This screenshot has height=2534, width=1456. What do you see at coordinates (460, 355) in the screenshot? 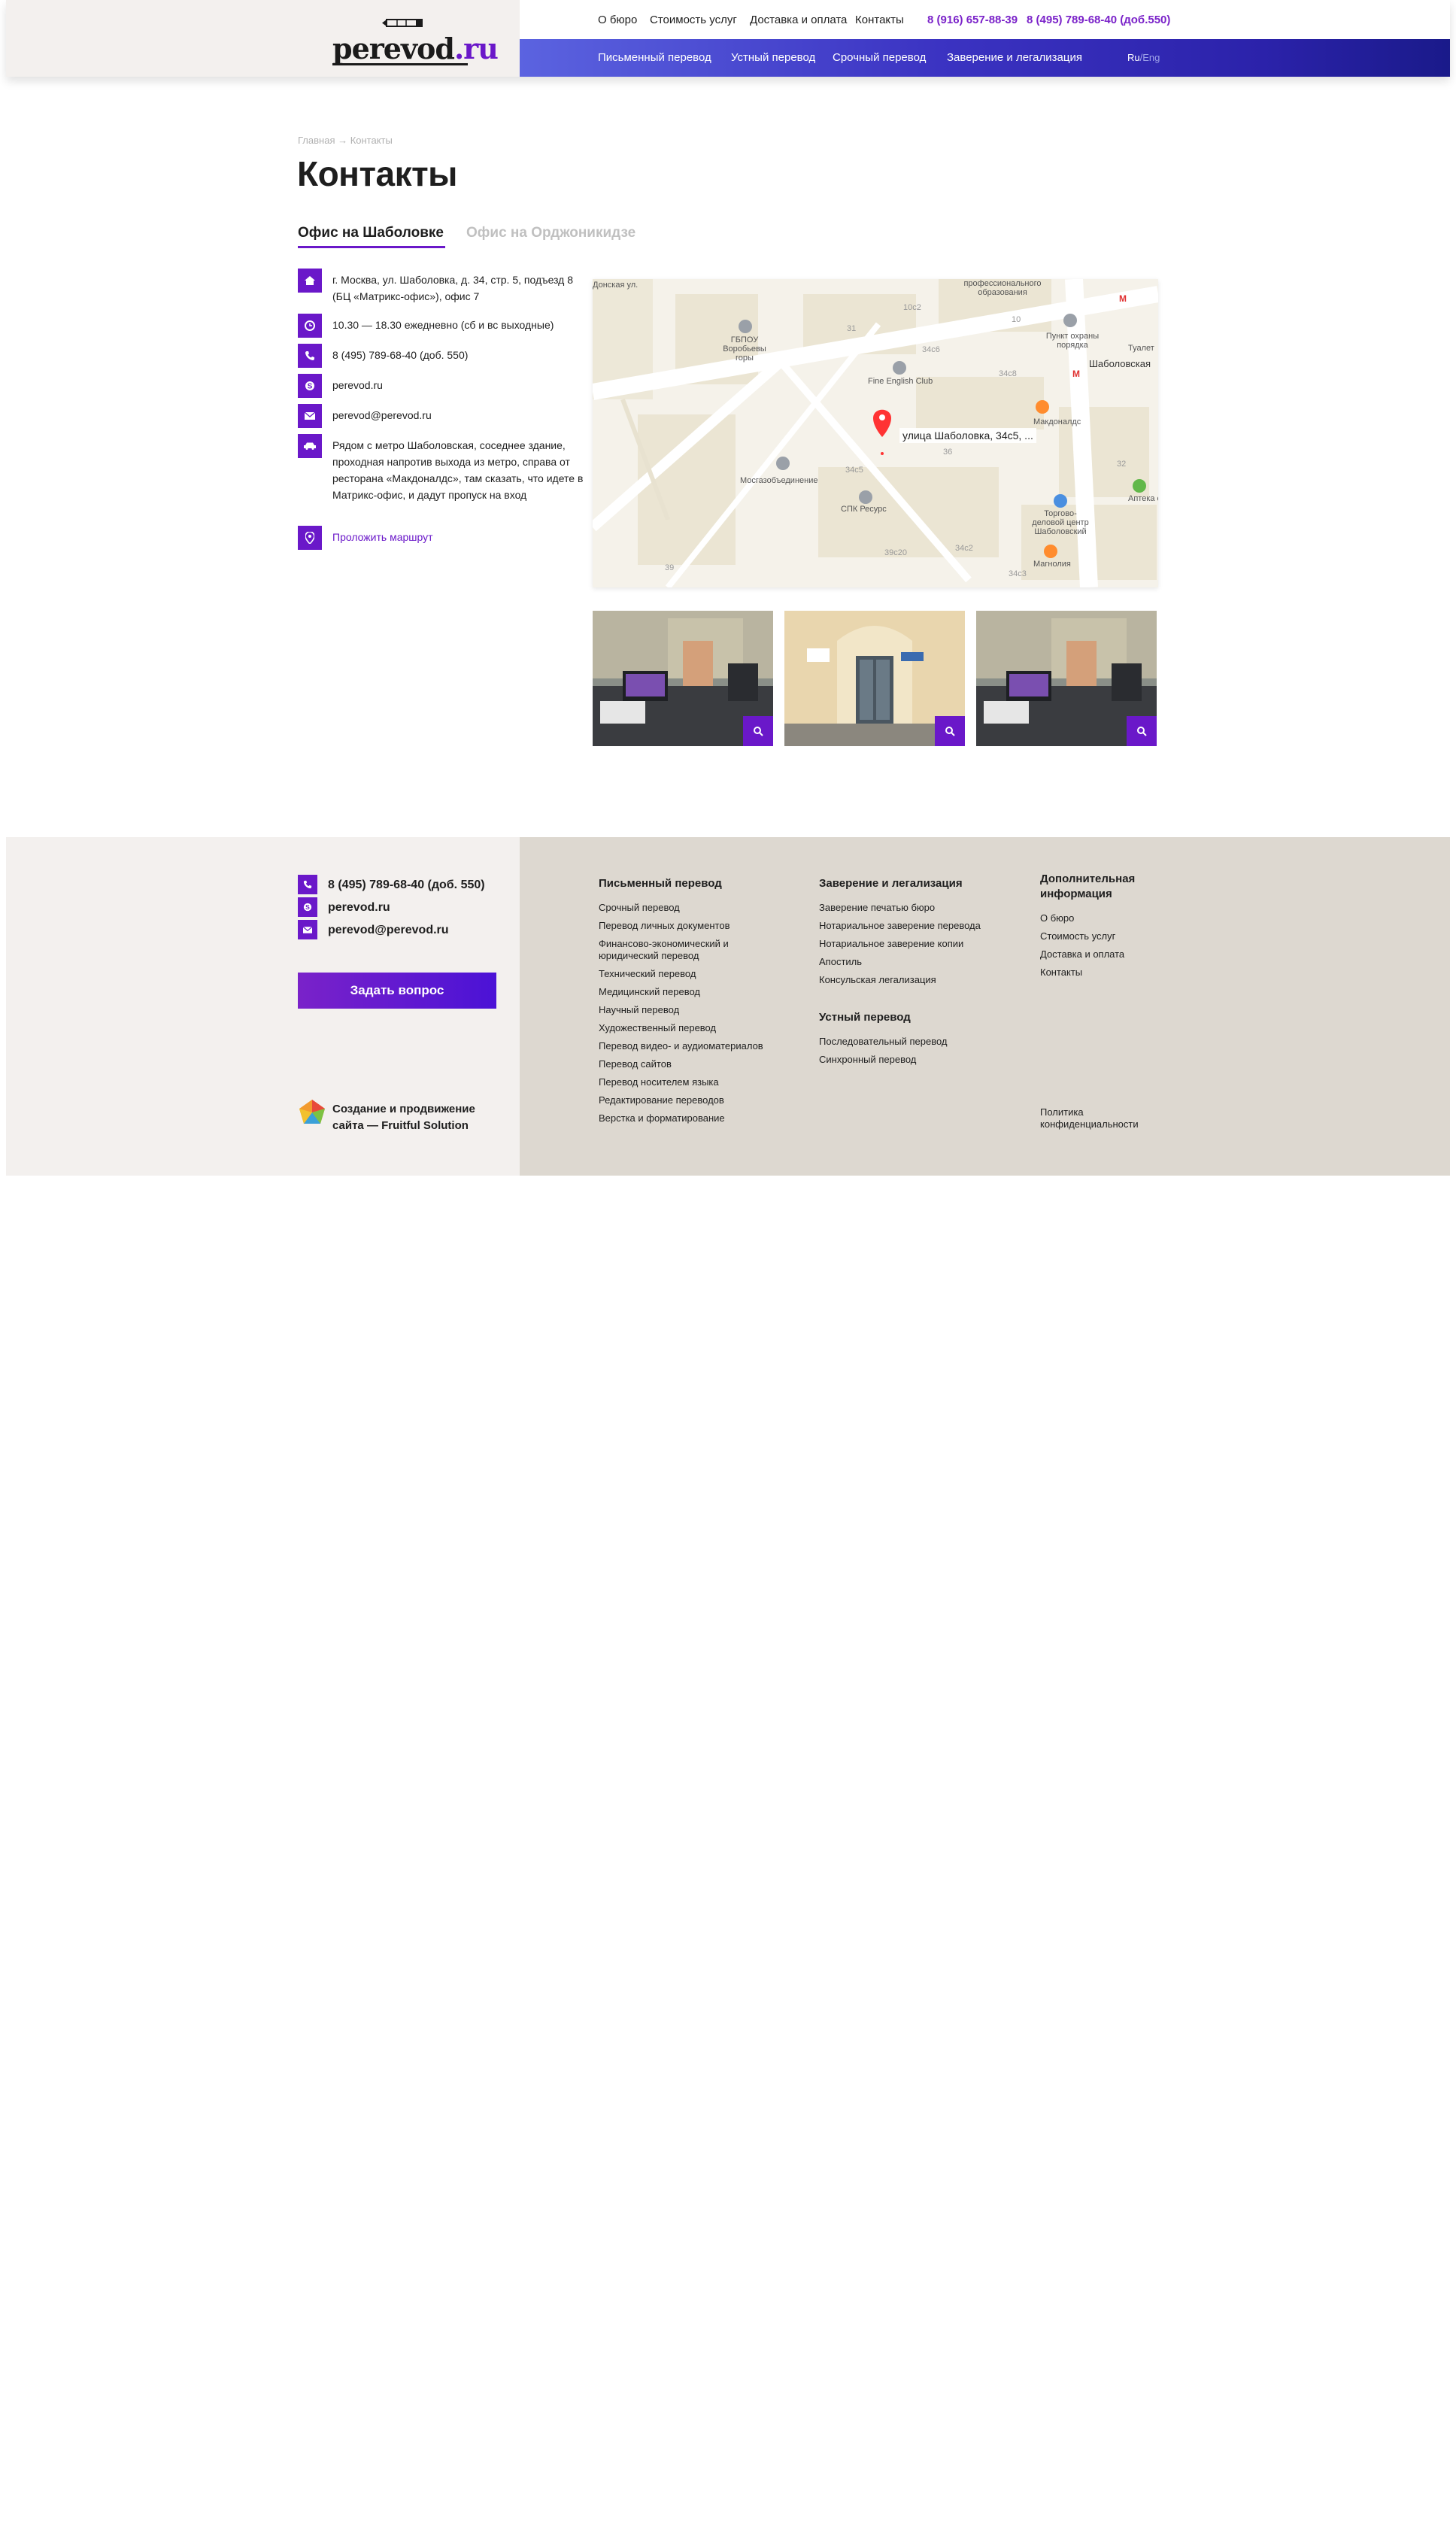
I see `phone-text: 8 (495) 789-68-40 (доб. 550)` at bounding box center [460, 355].